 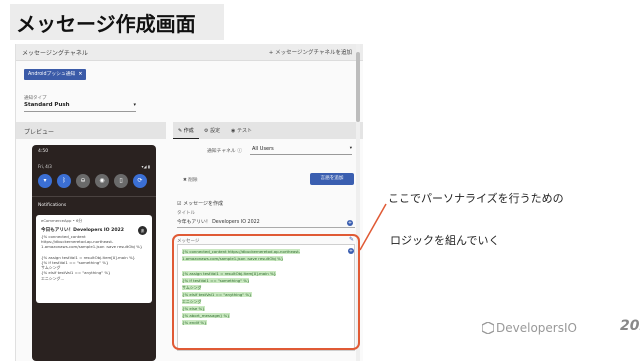 I want to click on annotation-line-1: ここでパーソナライズを行うための, so click(x=476, y=198).